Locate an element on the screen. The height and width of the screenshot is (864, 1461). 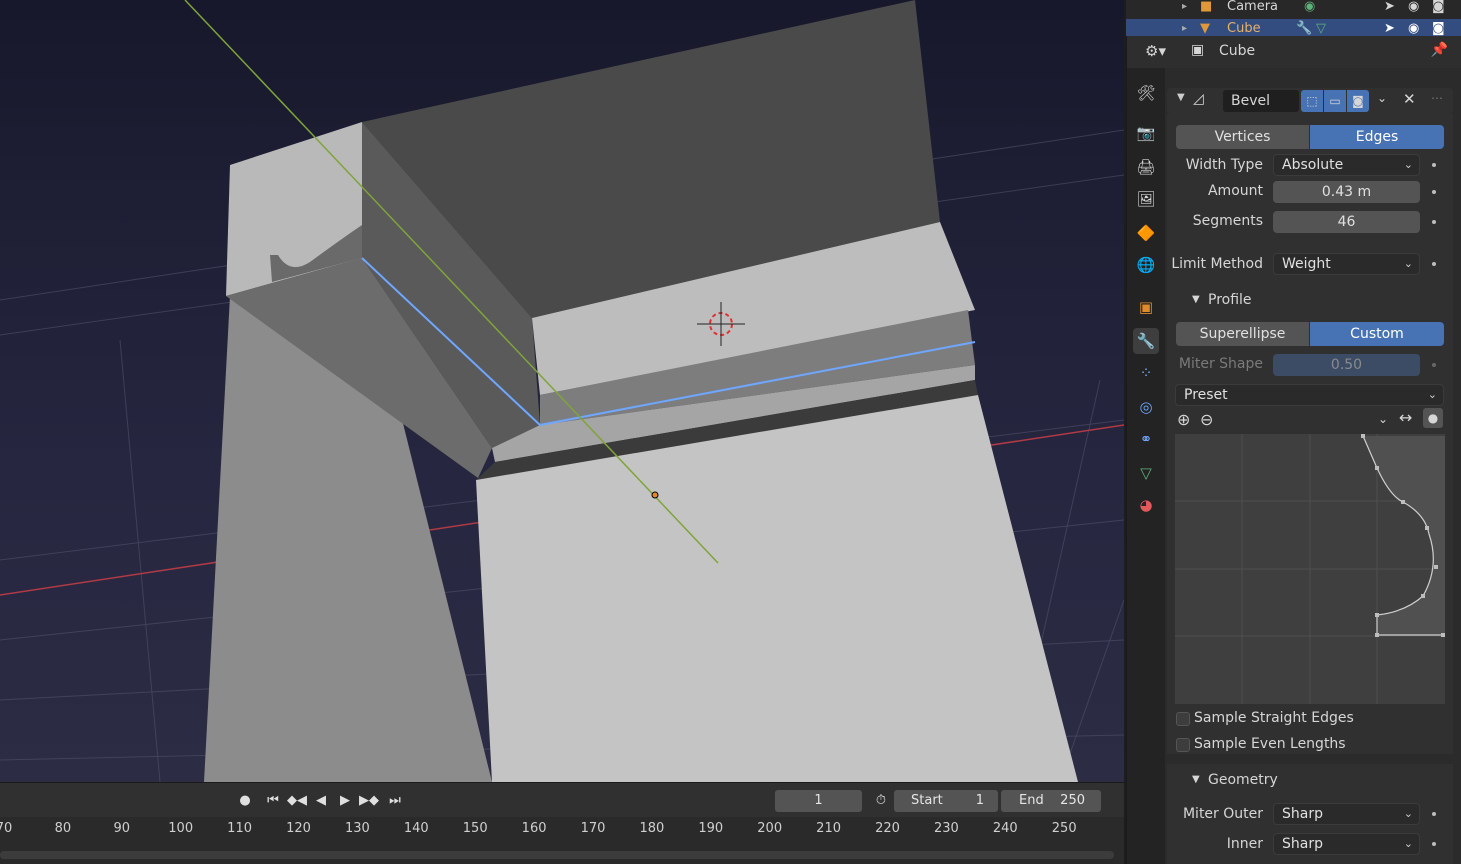
handle-type-icon: ● is located at coordinates (1433, 418).